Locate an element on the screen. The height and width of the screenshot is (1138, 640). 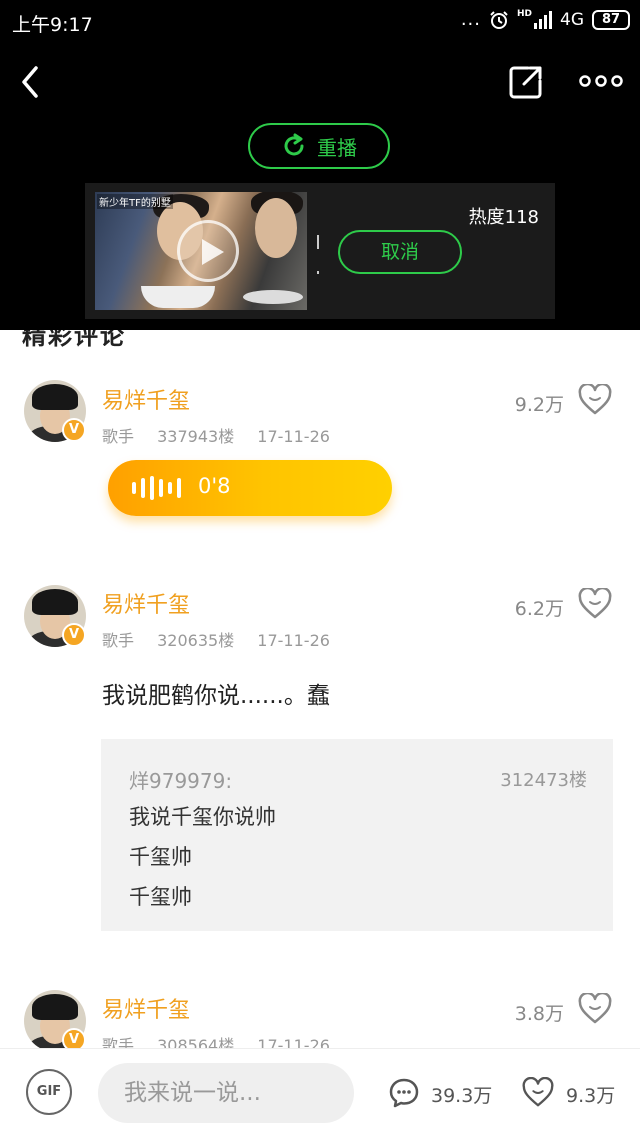
comment-bubble-icon is located at coordinates (404, 1093).